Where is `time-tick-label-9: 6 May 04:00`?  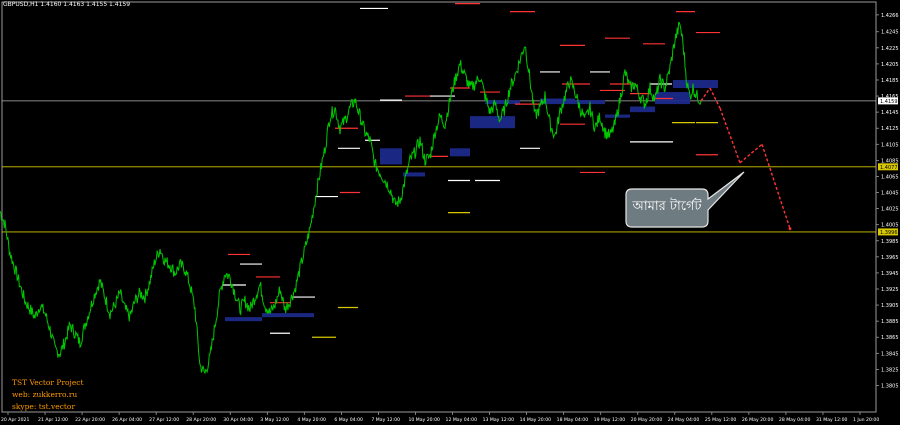 time-tick-label-9: 6 May 04:00 is located at coordinates (348, 420).